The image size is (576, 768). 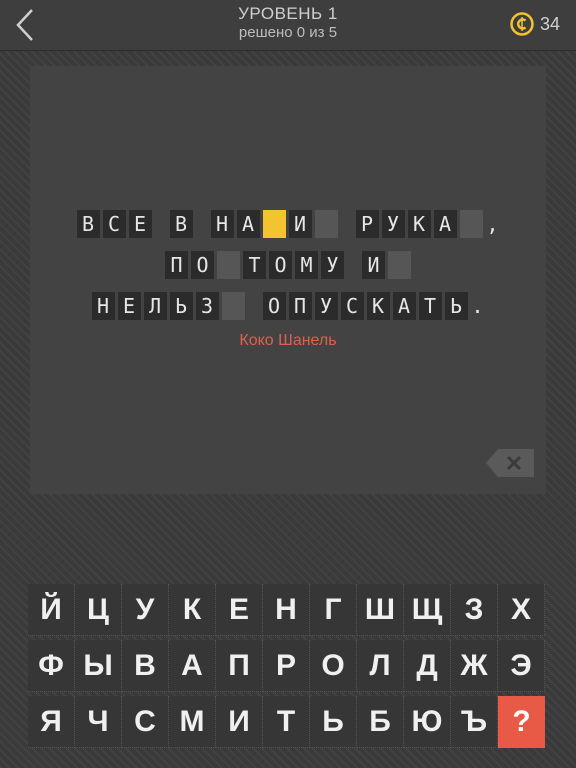 I want to click on letter-key: У, so click(x=145, y=610).